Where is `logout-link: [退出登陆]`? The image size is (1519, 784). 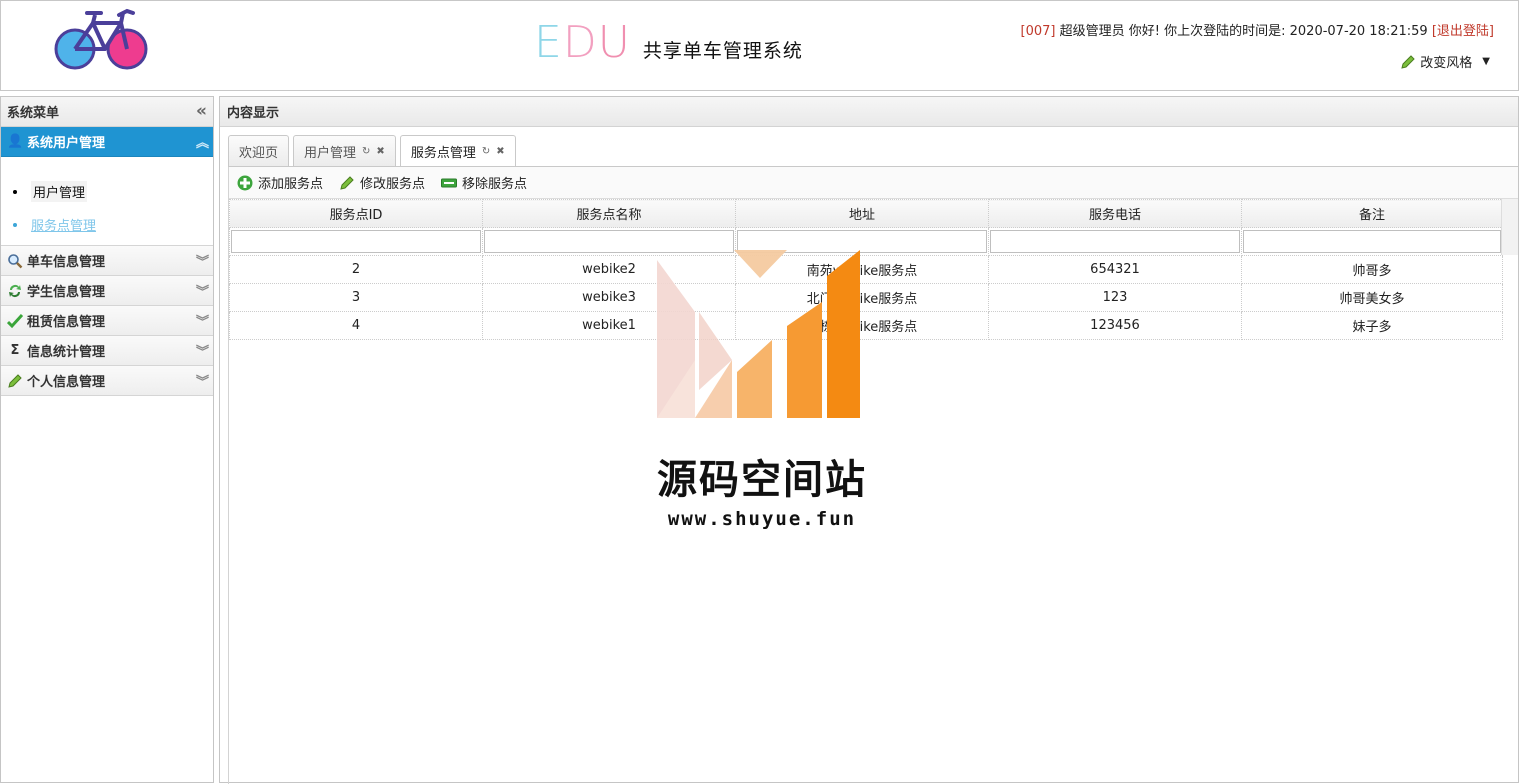
logout-link: [退出登陆] is located at coordinates (1463, 31).